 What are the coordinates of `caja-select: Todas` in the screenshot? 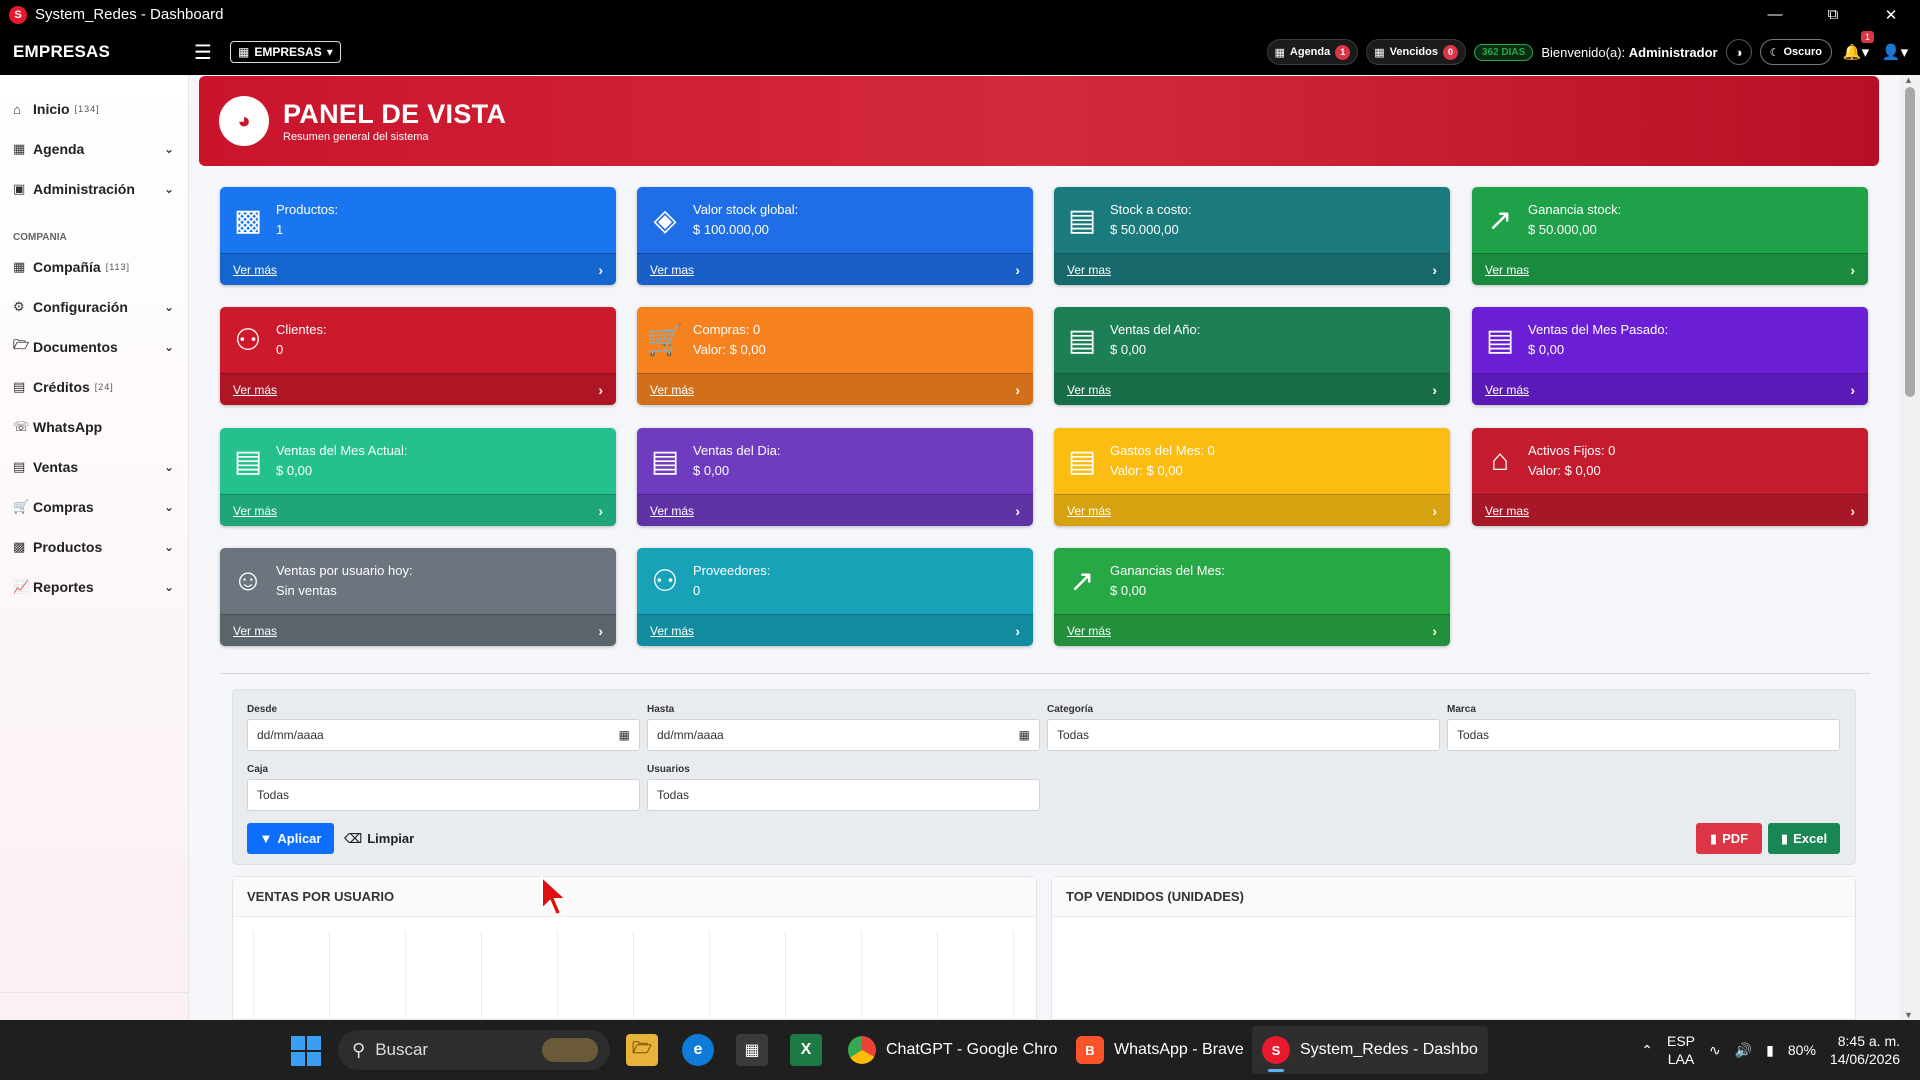 It's located at (443, 795).